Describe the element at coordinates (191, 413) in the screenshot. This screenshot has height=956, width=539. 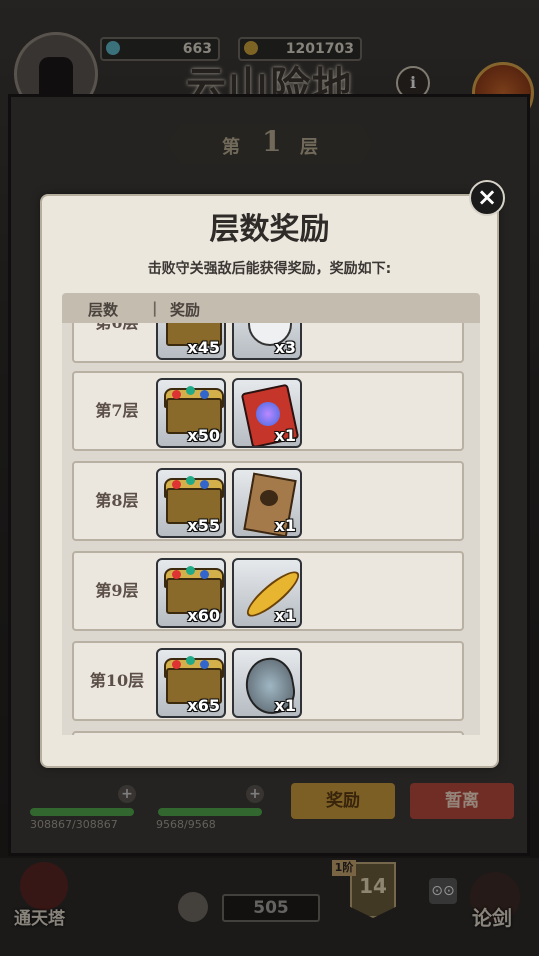
I see `treasure-chest-icon: x50` at that location.